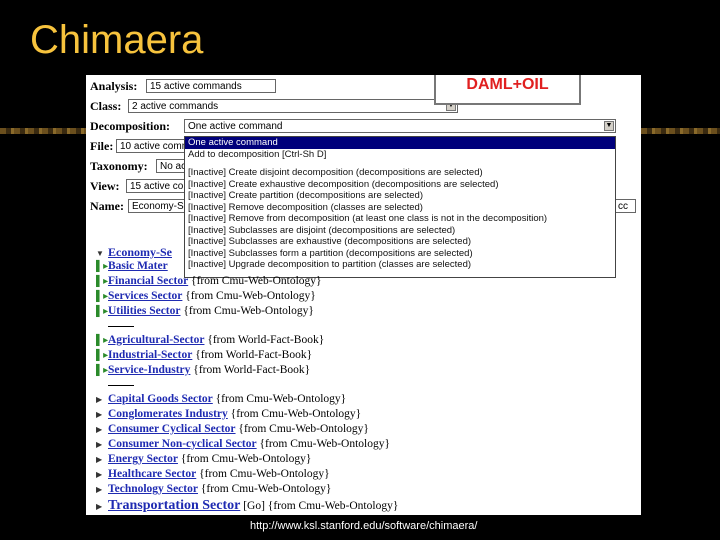  What do you see at coordinates (107, 206) in the screenshot?
I see `name-label: Name:` at bounding box center [107, 206].